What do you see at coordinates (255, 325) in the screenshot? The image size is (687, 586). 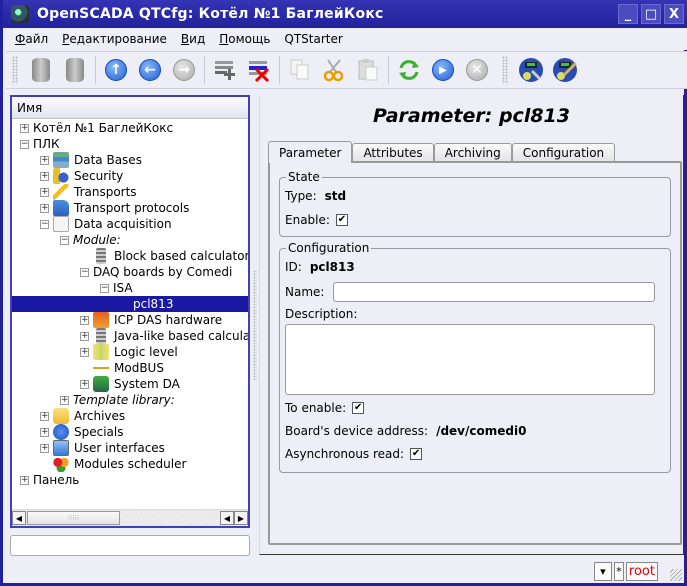 I see `panel-splitter` at bounding box center [255, 325].